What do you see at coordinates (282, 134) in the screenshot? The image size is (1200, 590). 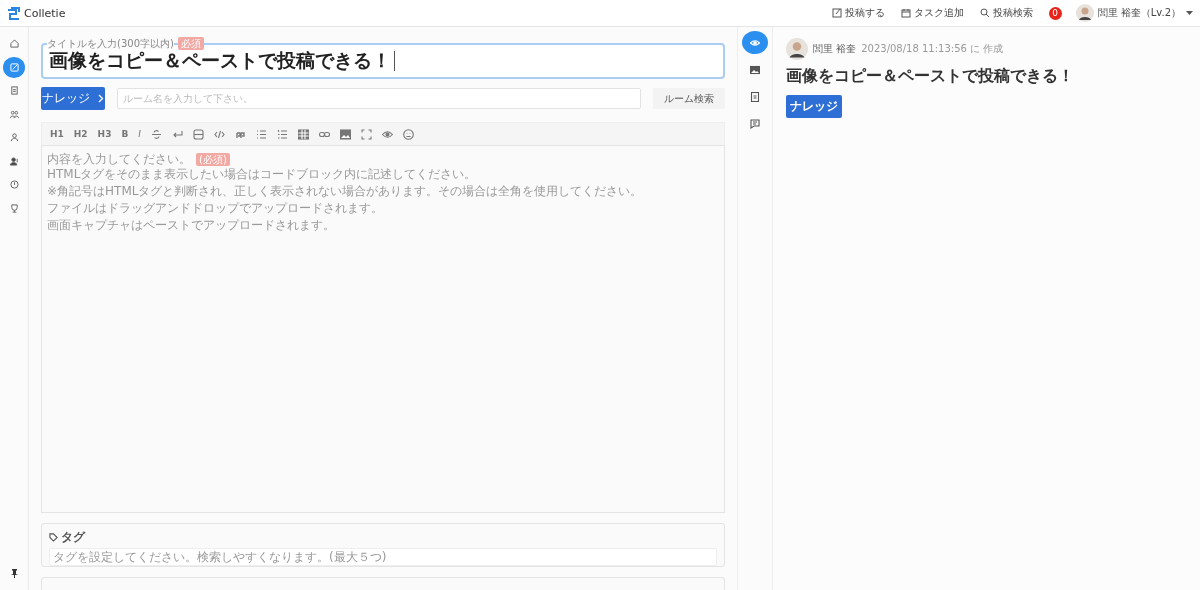 I see `number-list-icon` at bounding box center [282, 134].